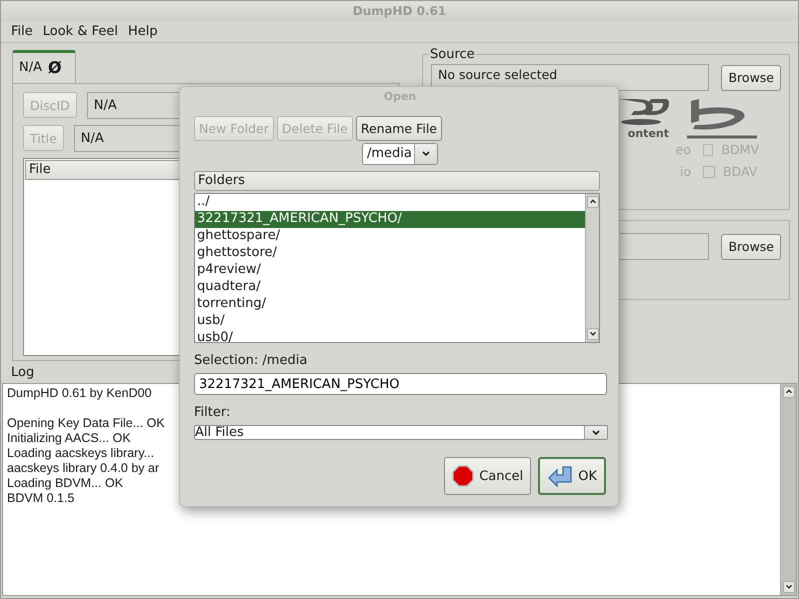  I want to click on folder-item: usb/, so click(390, 321).